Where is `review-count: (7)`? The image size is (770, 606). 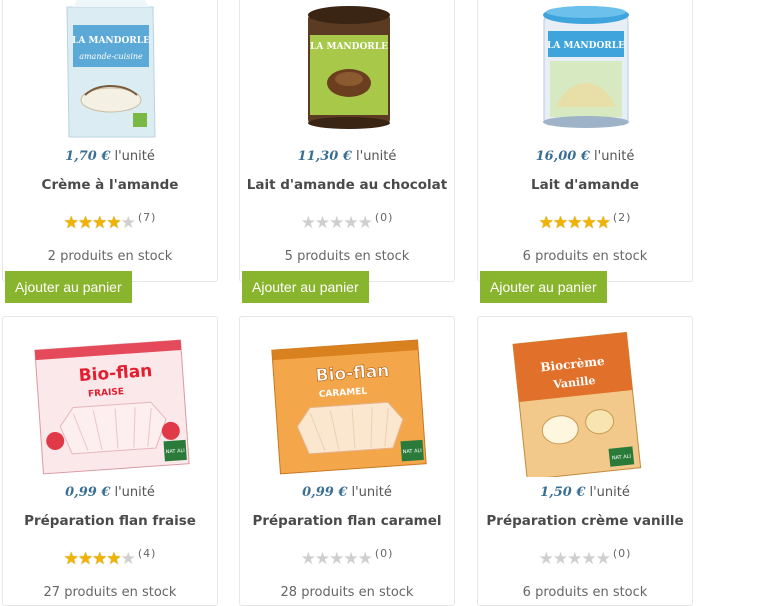
review-count: (7) is located at coordinates (147, 217).